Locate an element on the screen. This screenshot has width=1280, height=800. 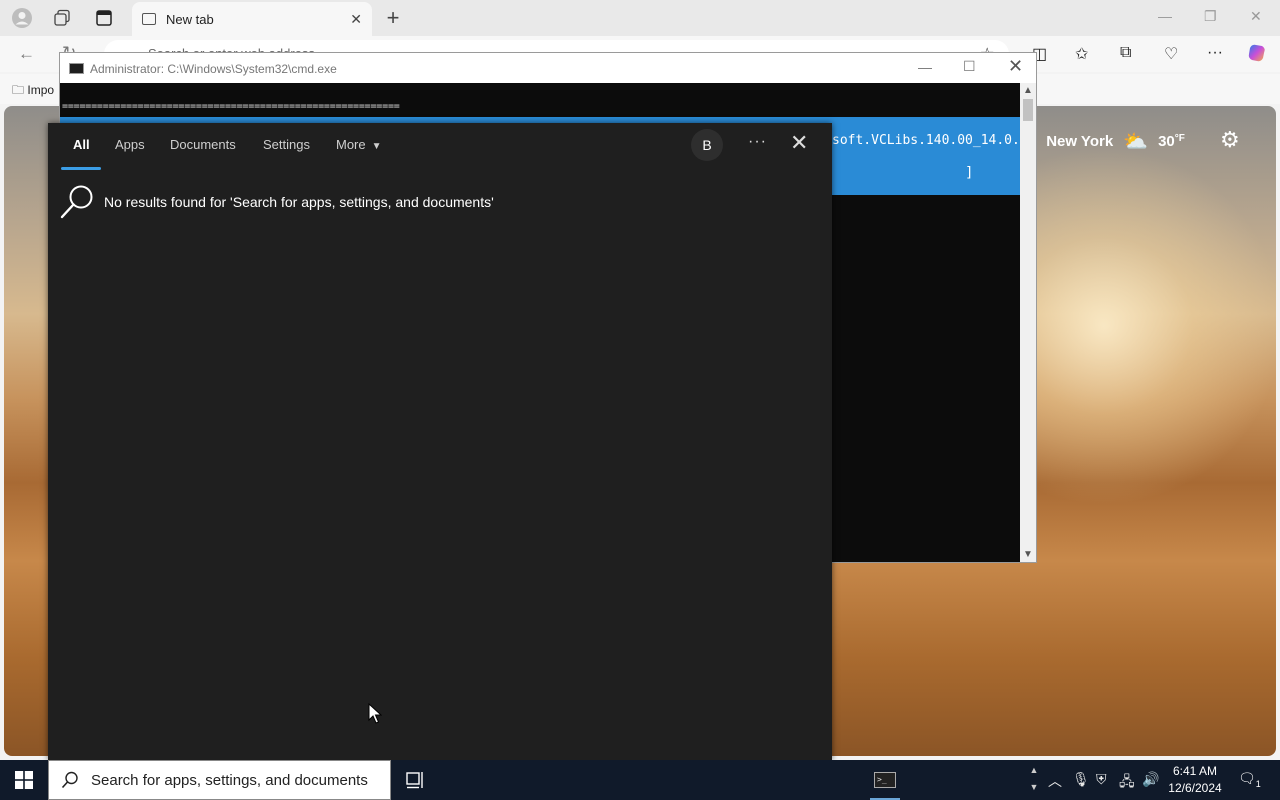
restore-icon: ❐ is located at coordinates (1210, 16).